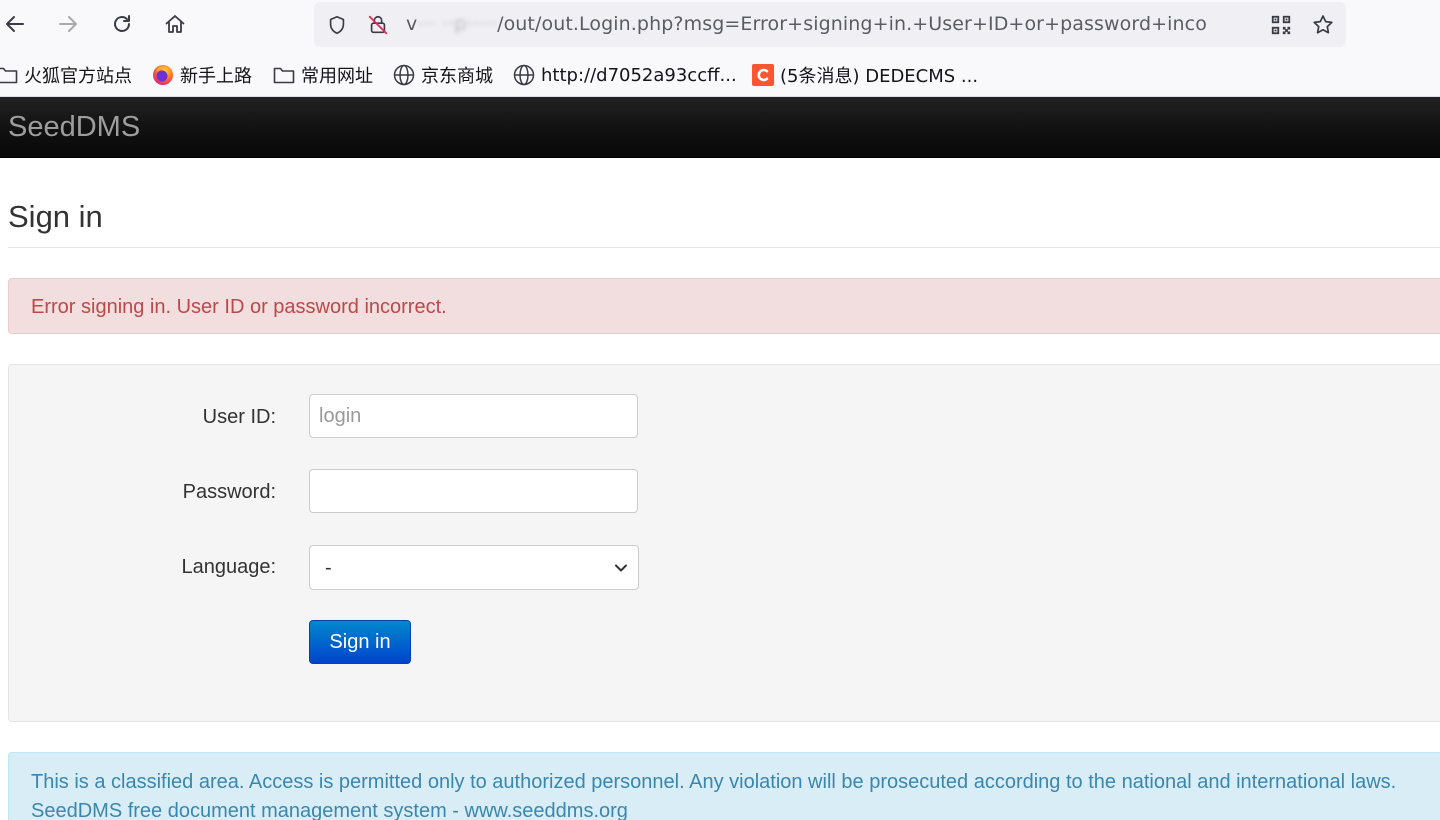 The width and height of the screenshot is (1440, 820). What do you see at coordinates (621, 568) in the screenshot?
I see `chevron-down-icon` at bounding box center [621, 568].